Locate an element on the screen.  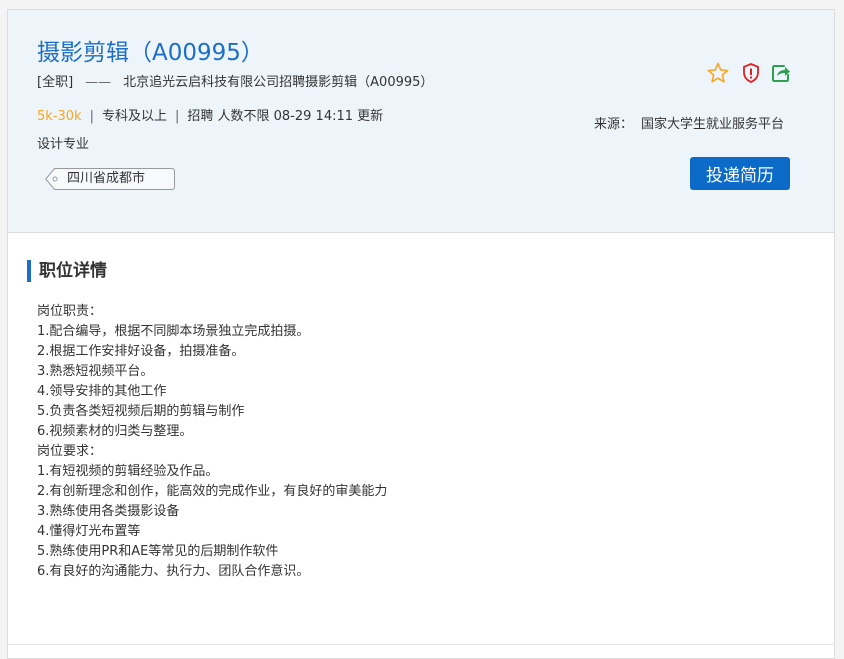
description-line: 6.视频素材的归类与整理。 is located at coordinates (115, 431).